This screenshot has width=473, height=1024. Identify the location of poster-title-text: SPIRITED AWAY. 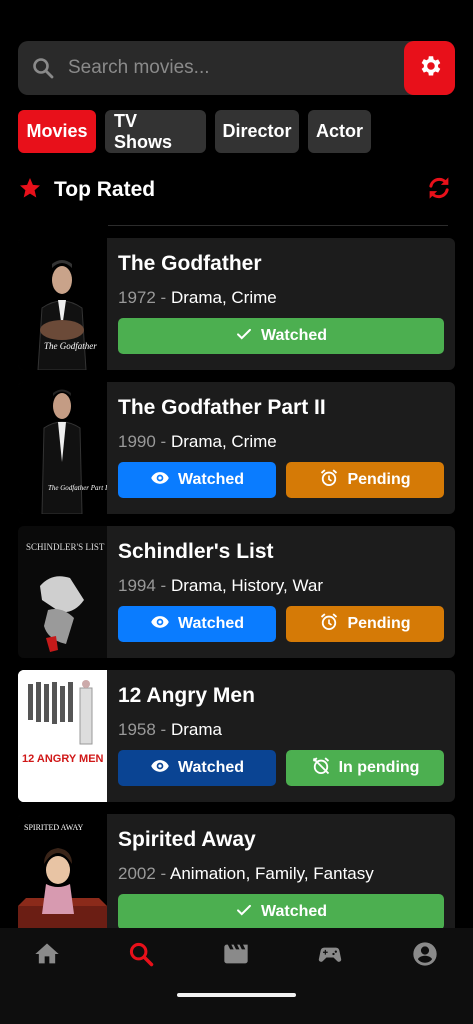
(54, 827).